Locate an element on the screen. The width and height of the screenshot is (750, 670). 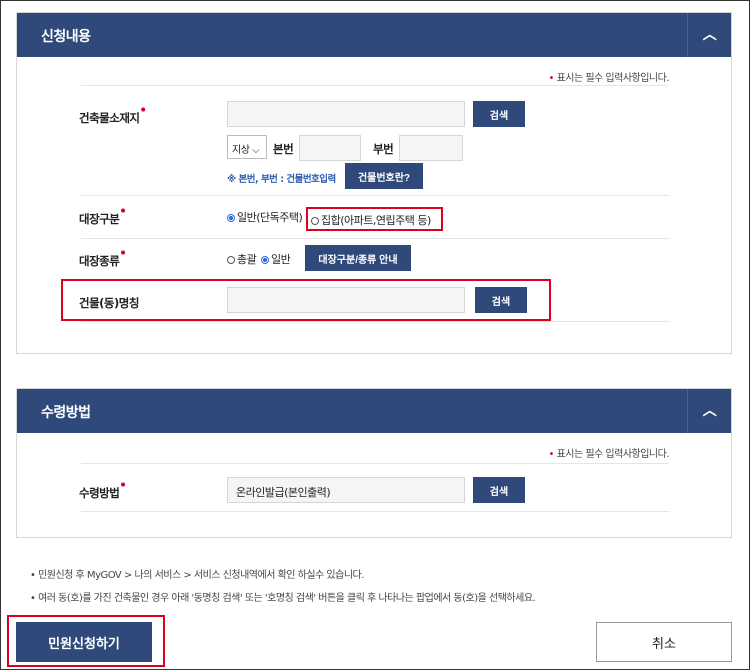
receipt-method-field: 온라인발급(본인출력) is located at coordinates (346, 490).